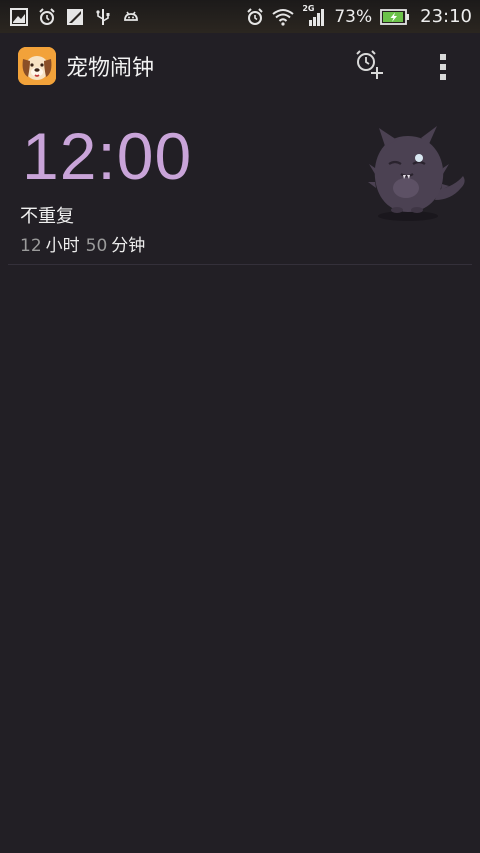  What do you see at coordinates (107, 156) in the screenshot?
I see `alarm-time: 12:00` at bounding box center [107, 156].